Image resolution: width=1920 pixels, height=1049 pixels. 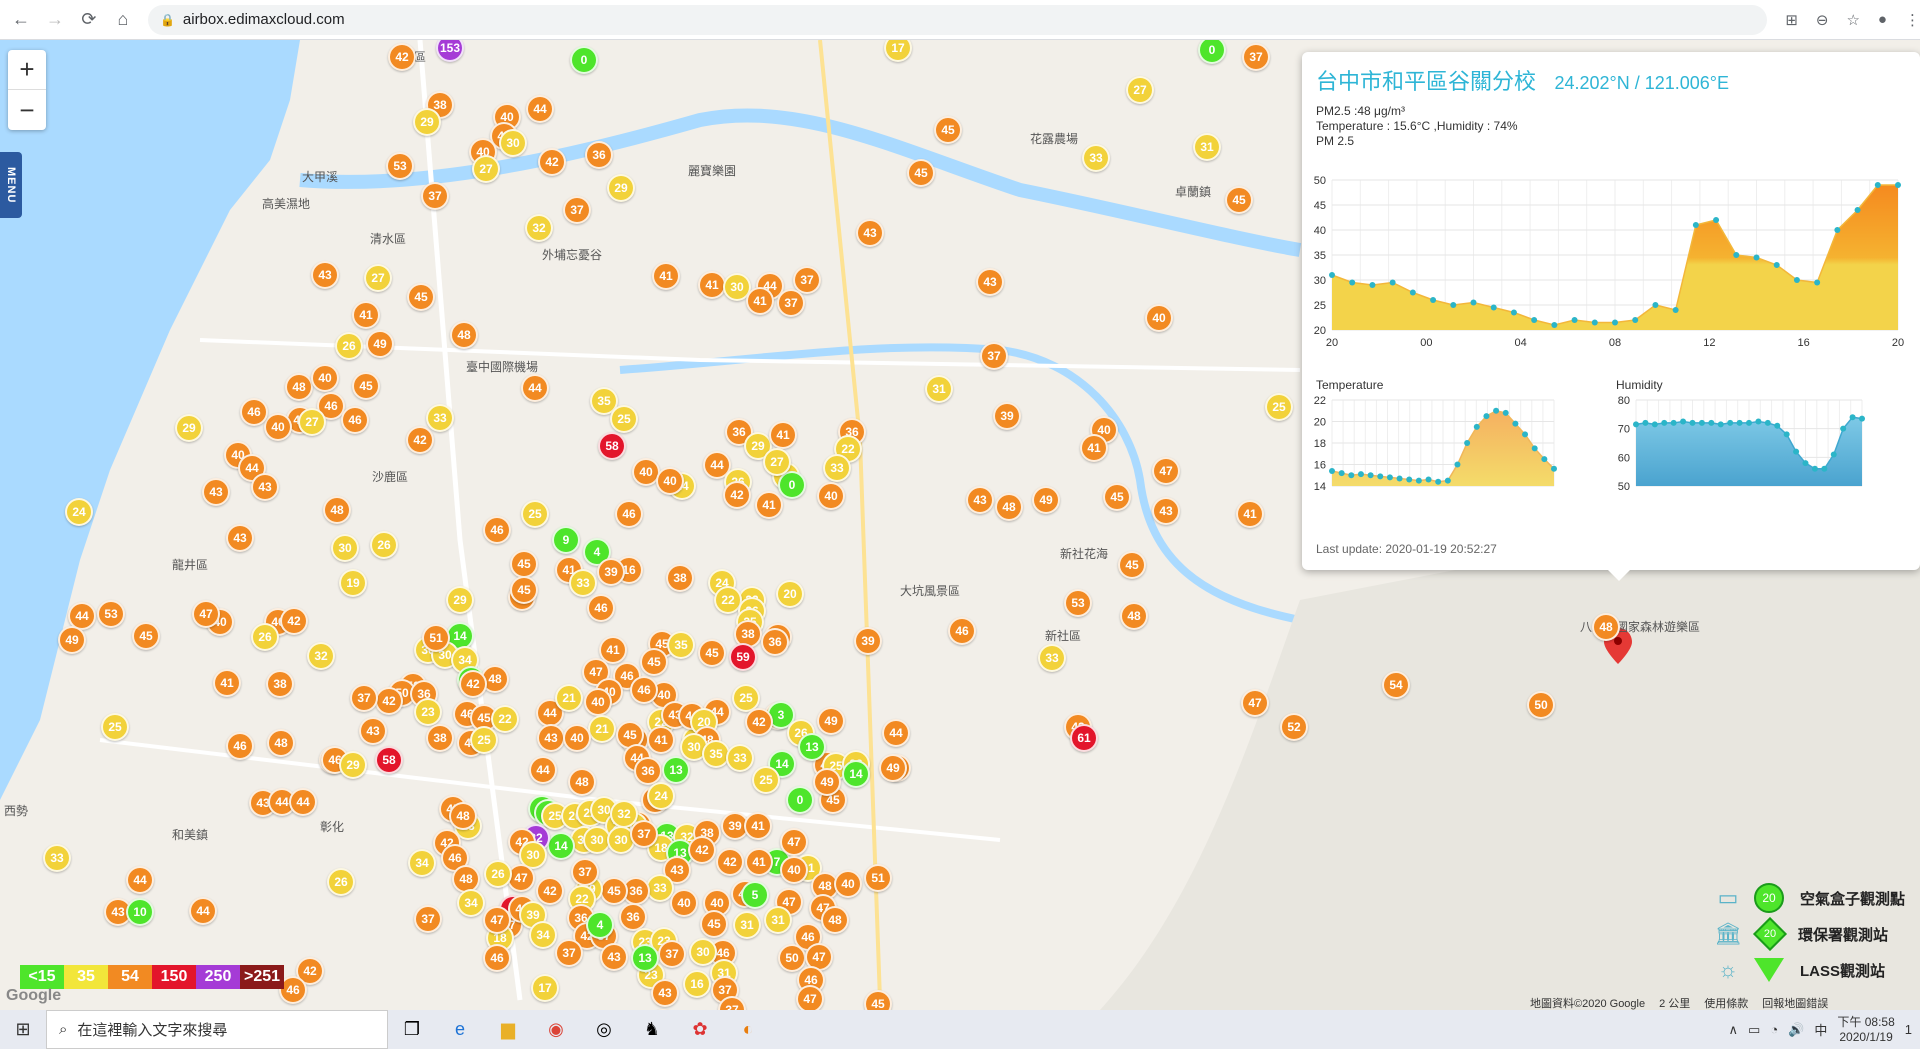 What do you see at coordinates (280, 684) in the screenshot?
I see `sensor-marker: 38` at bounding box center [280, 684].